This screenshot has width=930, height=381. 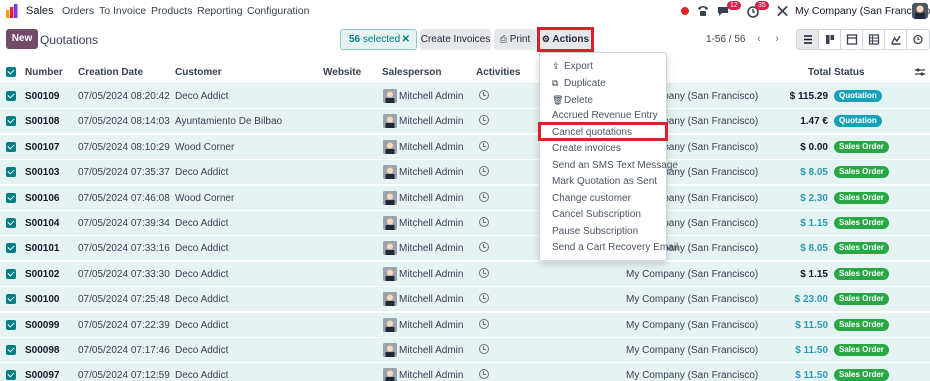 I want to click on creation-date: 07/05/2024 07:25:48, so click(x=124, y=300).